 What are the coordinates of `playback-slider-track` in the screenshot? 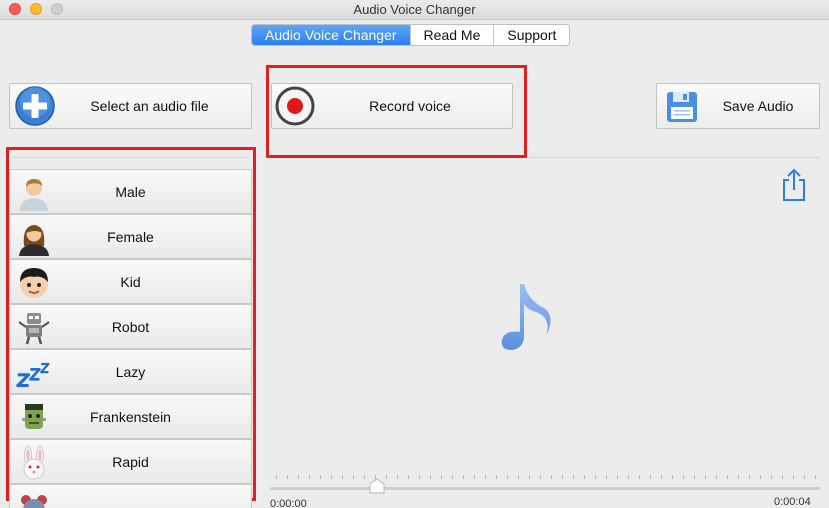 It's located at (545, 488).